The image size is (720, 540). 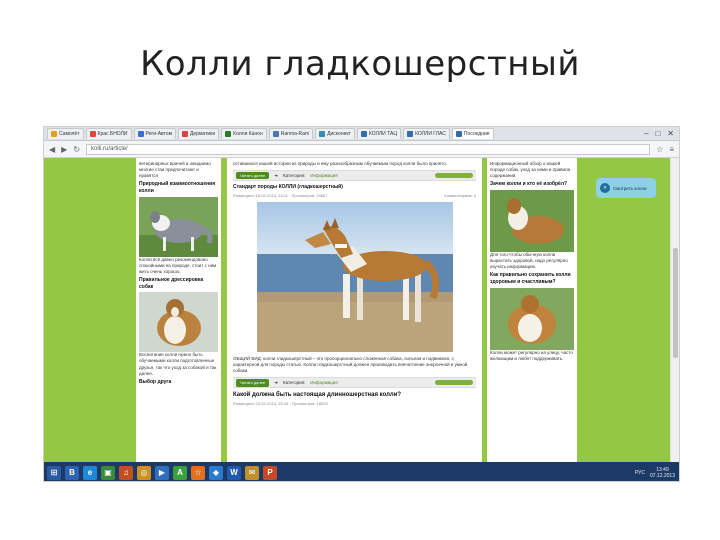 I want to click on browser-tab: Реги-Автом, so click(x=155, y=133).